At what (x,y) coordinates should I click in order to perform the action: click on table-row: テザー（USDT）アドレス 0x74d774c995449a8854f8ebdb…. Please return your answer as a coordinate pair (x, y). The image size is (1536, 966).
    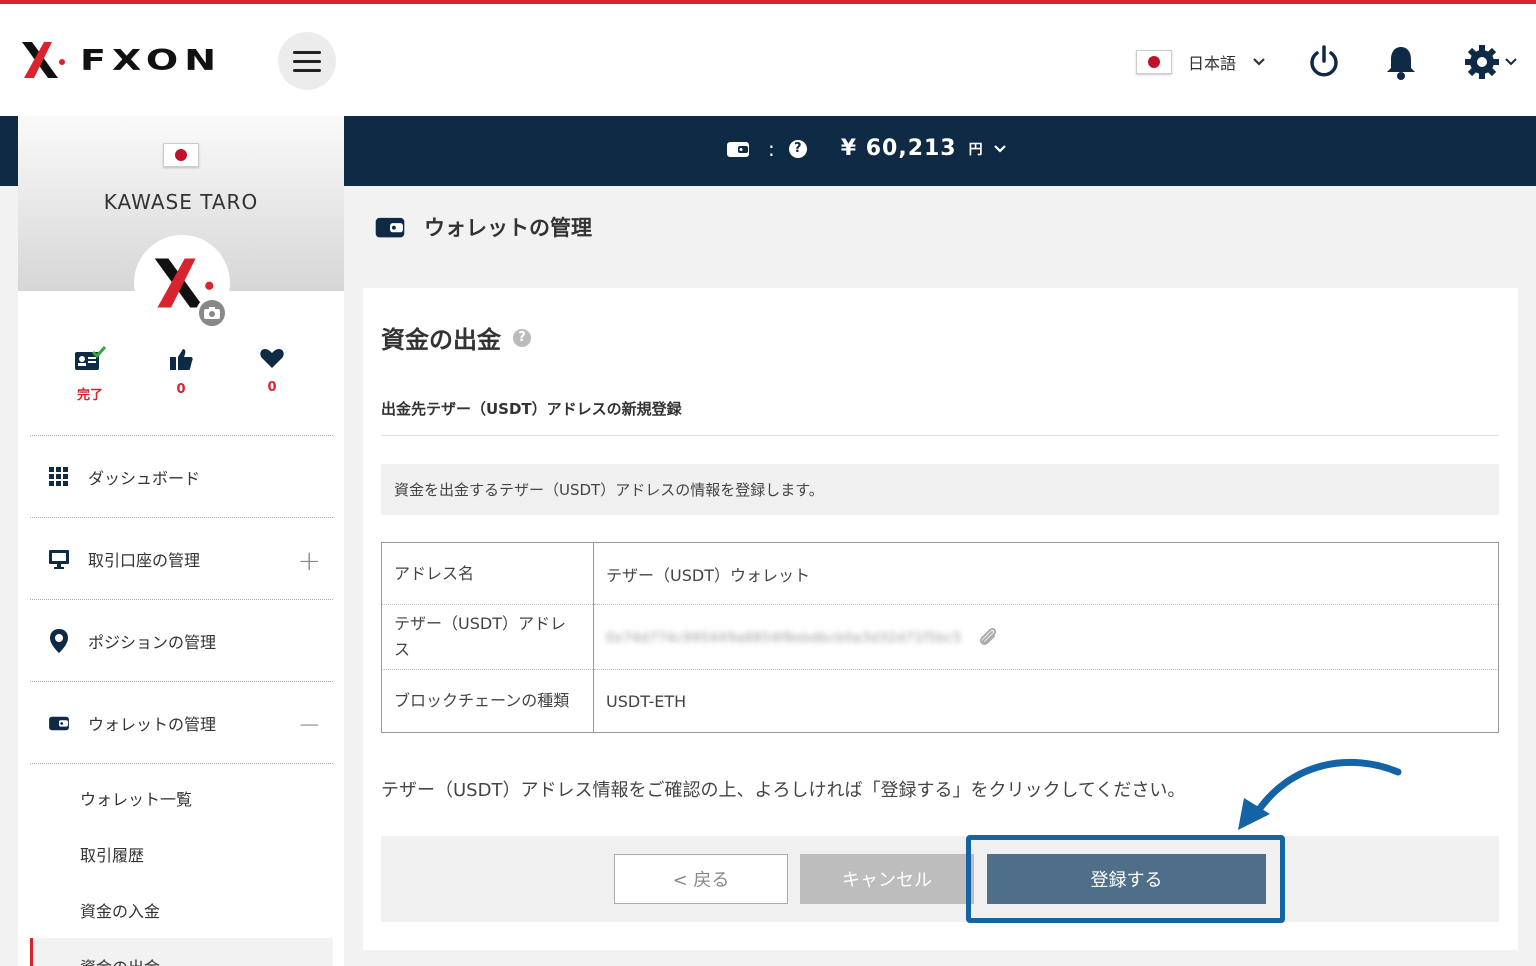
    Looking at the image, I should click on (940, 637).